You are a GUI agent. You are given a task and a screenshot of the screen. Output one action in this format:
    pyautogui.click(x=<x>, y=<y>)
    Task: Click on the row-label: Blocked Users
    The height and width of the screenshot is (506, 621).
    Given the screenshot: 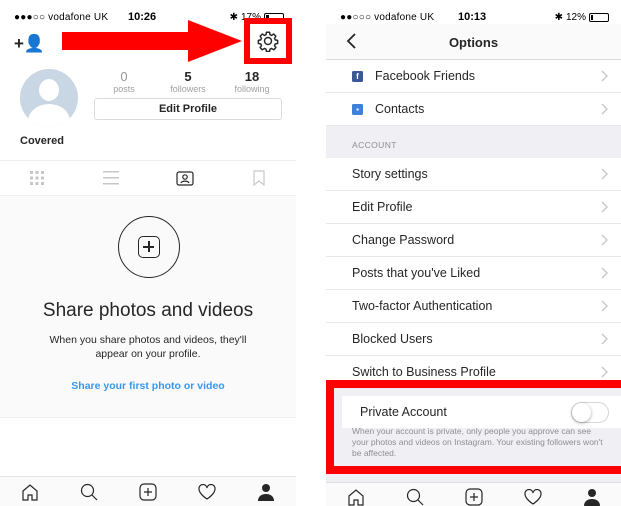 What is the action you would take?
    pyautogui.click(x=392, y=339)
    